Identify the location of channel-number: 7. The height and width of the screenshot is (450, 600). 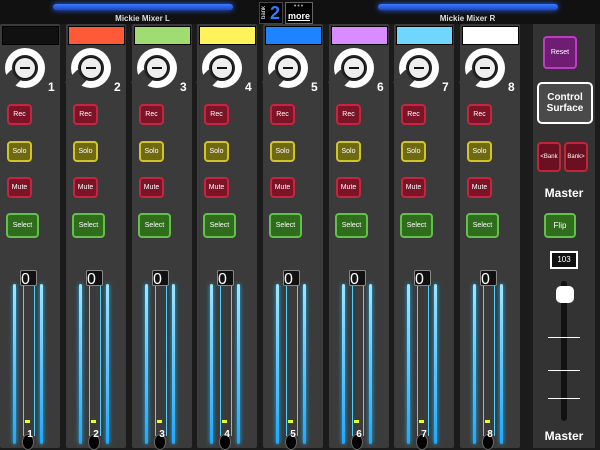
(445, 87).